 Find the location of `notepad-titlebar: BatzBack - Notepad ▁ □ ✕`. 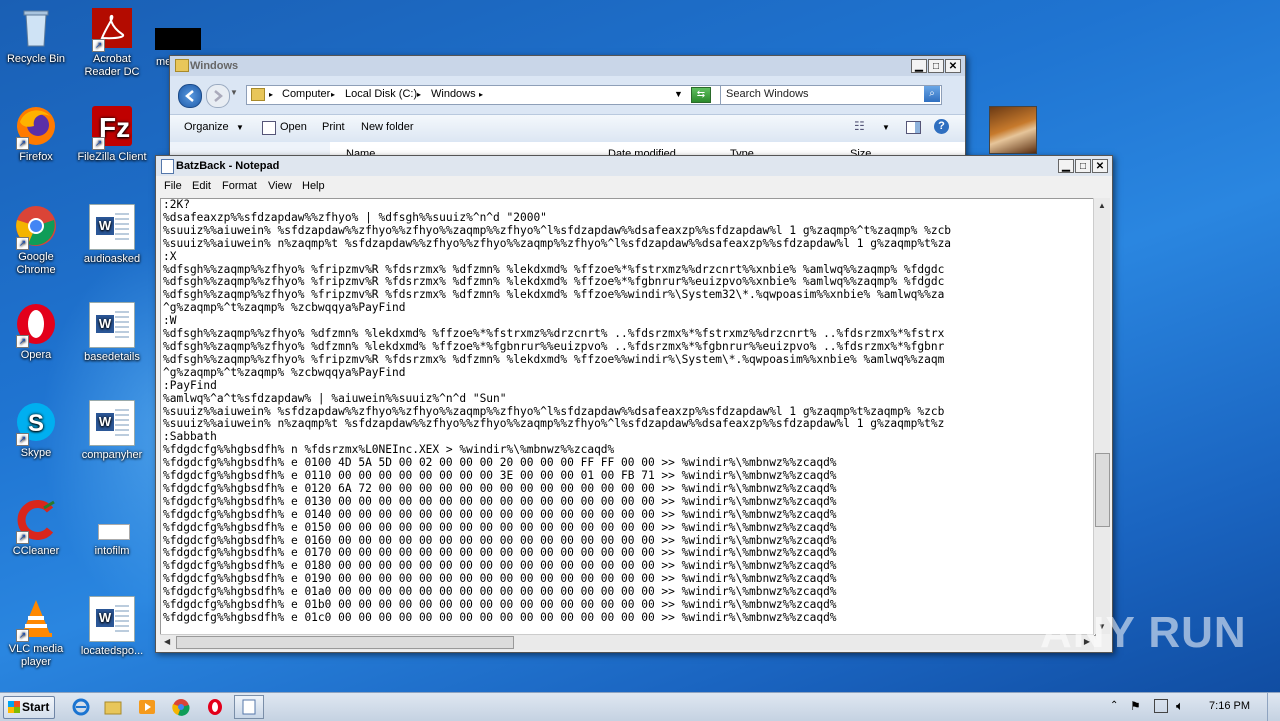

notepad-titlebar: BatzBack - Notepad ▁ □ ✕ is located at coordinates (634, 166).